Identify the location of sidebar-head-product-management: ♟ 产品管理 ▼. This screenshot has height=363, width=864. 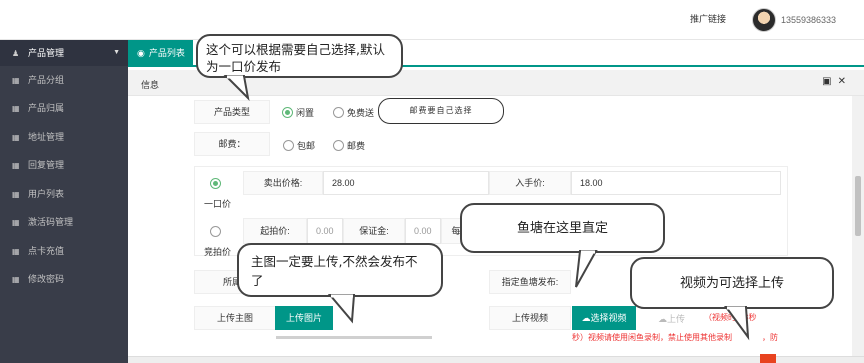
(64, 53).